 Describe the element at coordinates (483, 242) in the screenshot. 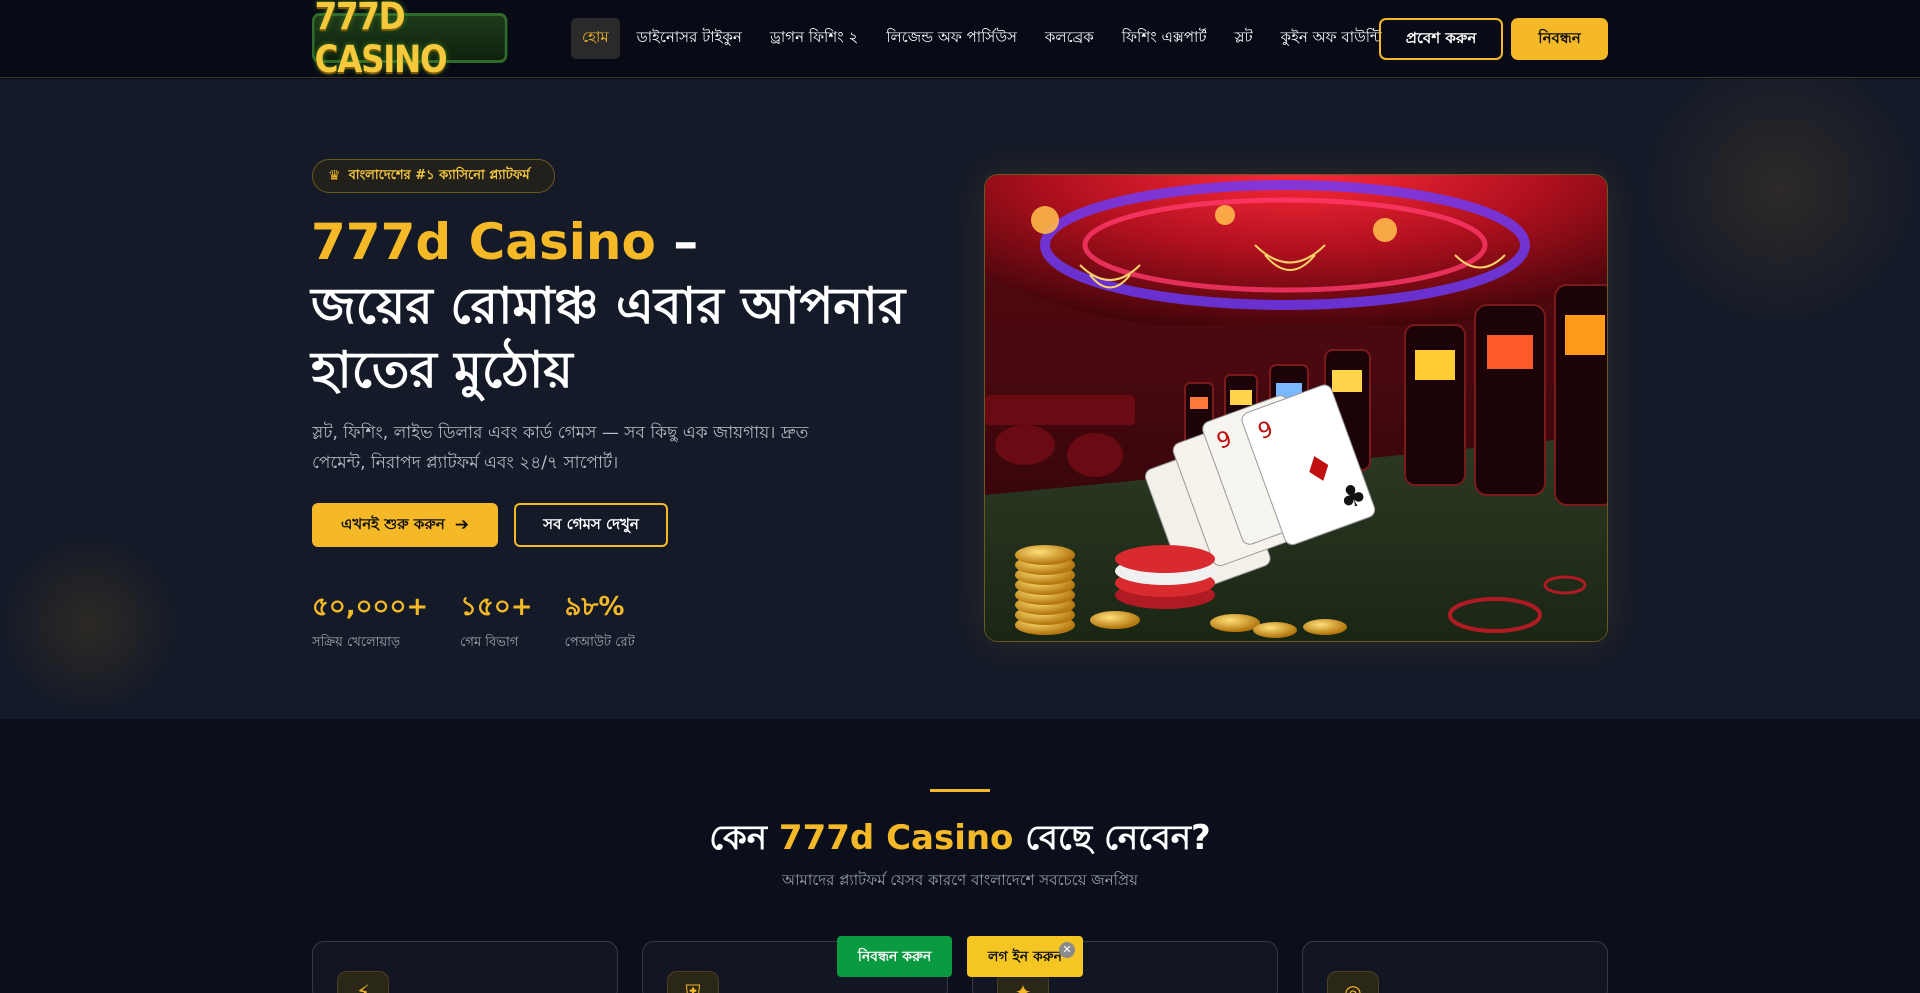

I see `hero-title-brand: 777d Casino` at that location.